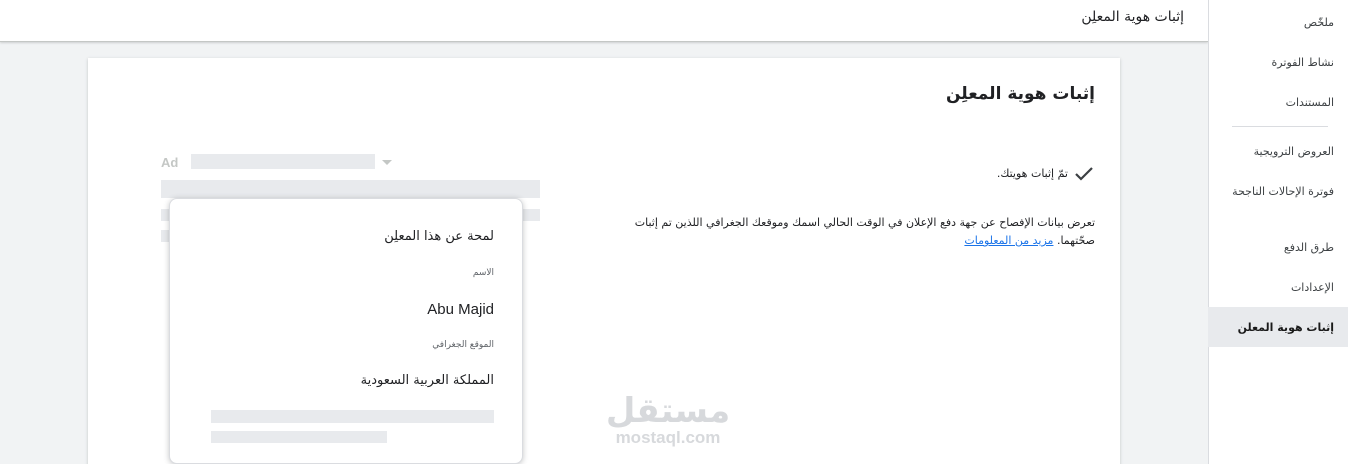 Image resolution: width=1348 pixels, height=464 pixels. I want to click on watermark-arabic: مستقل, so click(668, 411).